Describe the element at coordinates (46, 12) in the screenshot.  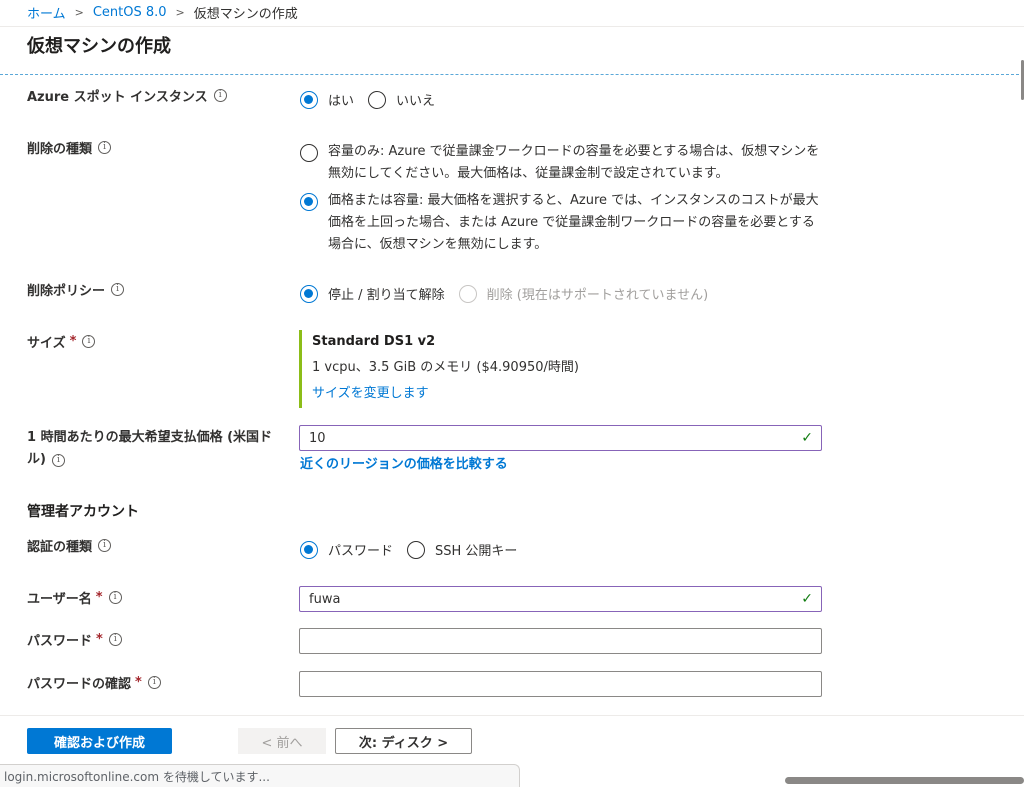
I see `breadcrumb-home-link: ホーム` at that location.